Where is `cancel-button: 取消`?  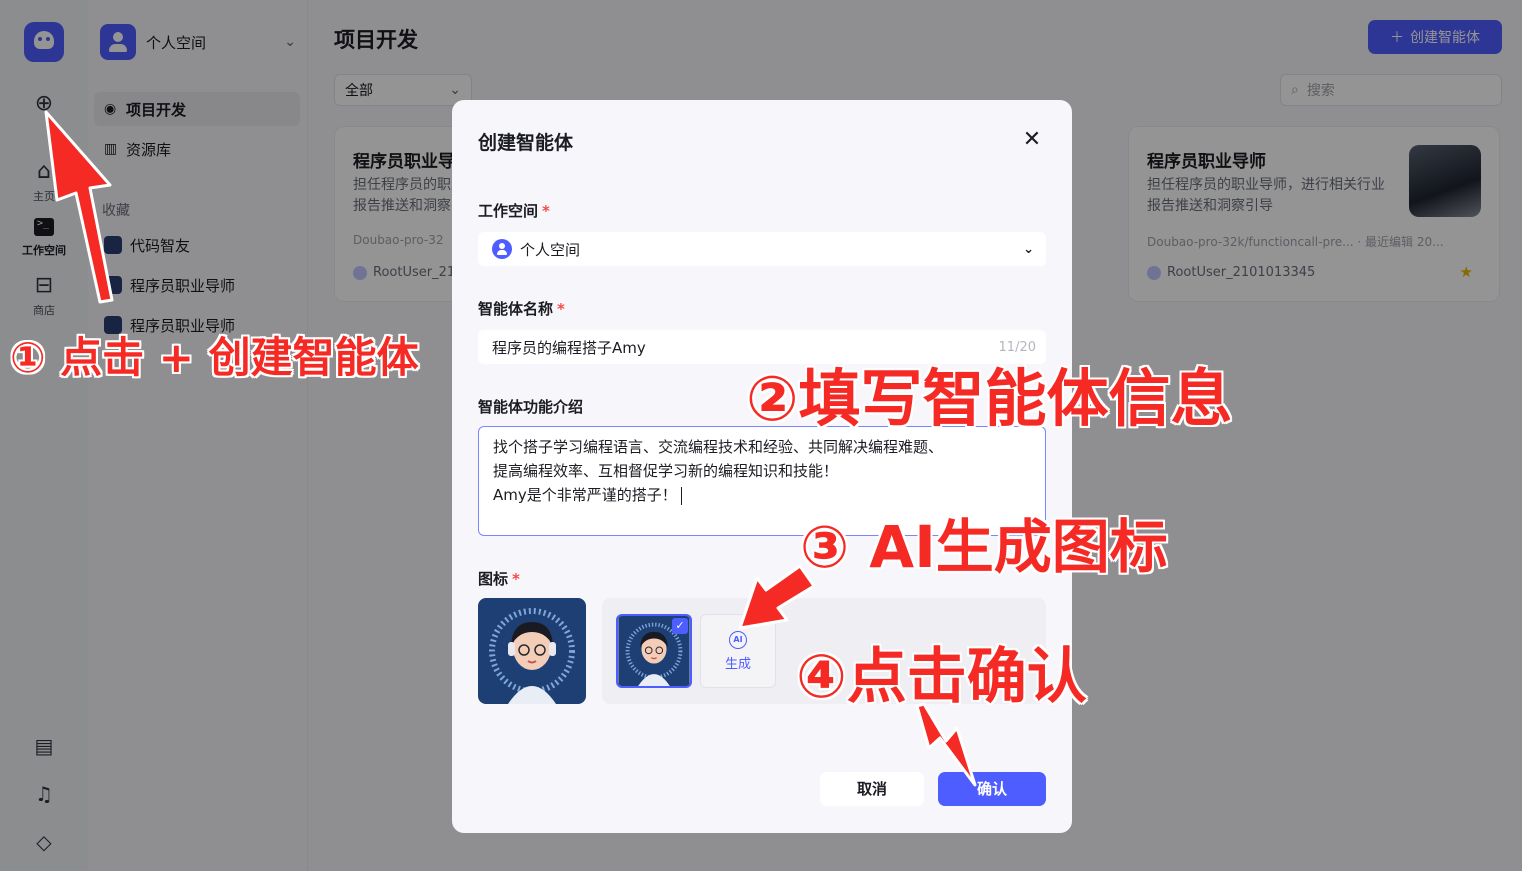
cancel-button: 取消 is located at coordinates (872, 789).